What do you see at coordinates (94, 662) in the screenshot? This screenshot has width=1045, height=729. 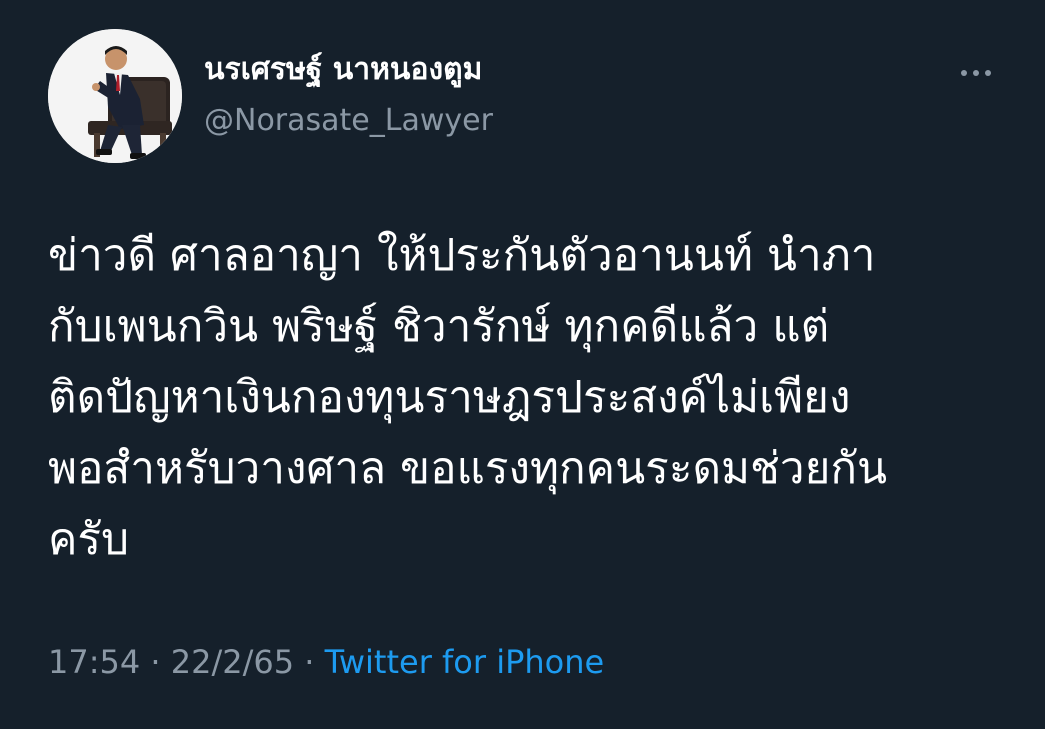 I see `tweet-time: 17:54` at bounding box center [94, 662].